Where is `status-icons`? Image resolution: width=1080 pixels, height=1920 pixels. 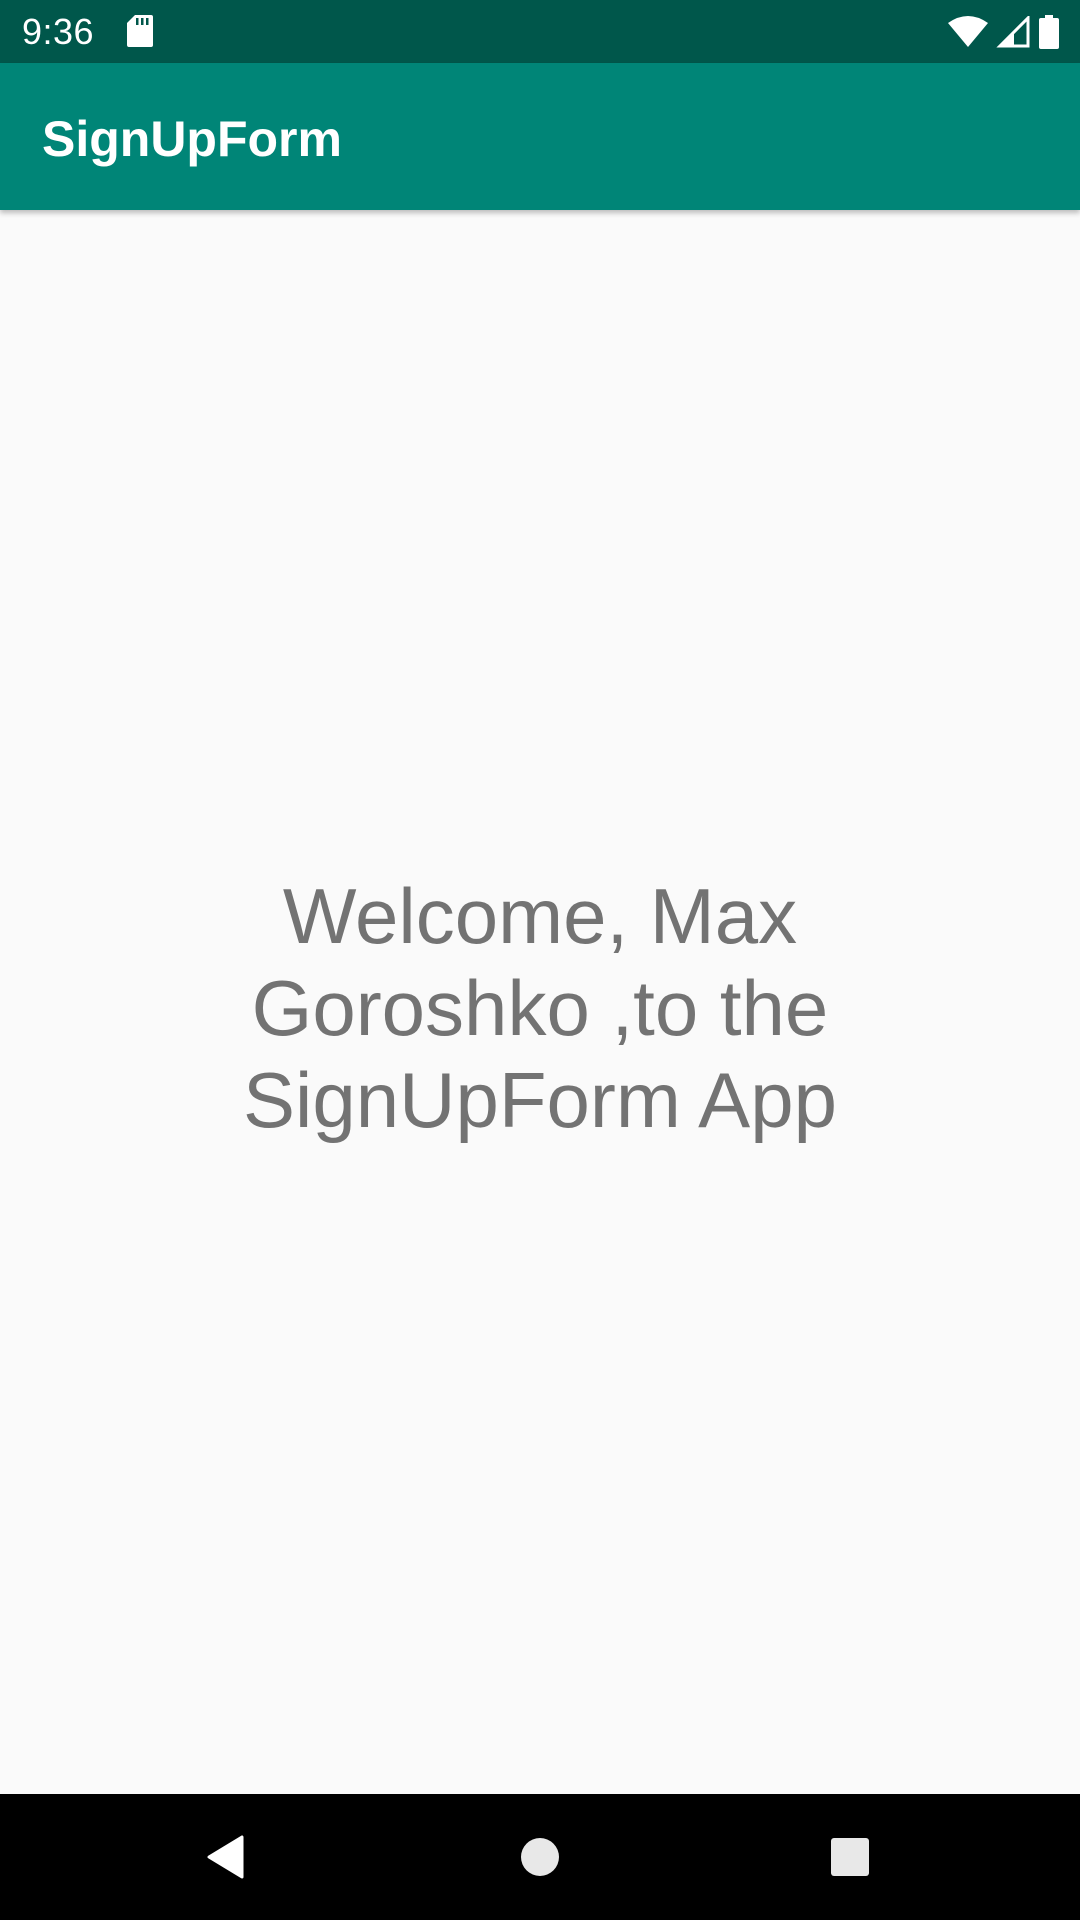
status-icons is located at coordinates (1004, 32).